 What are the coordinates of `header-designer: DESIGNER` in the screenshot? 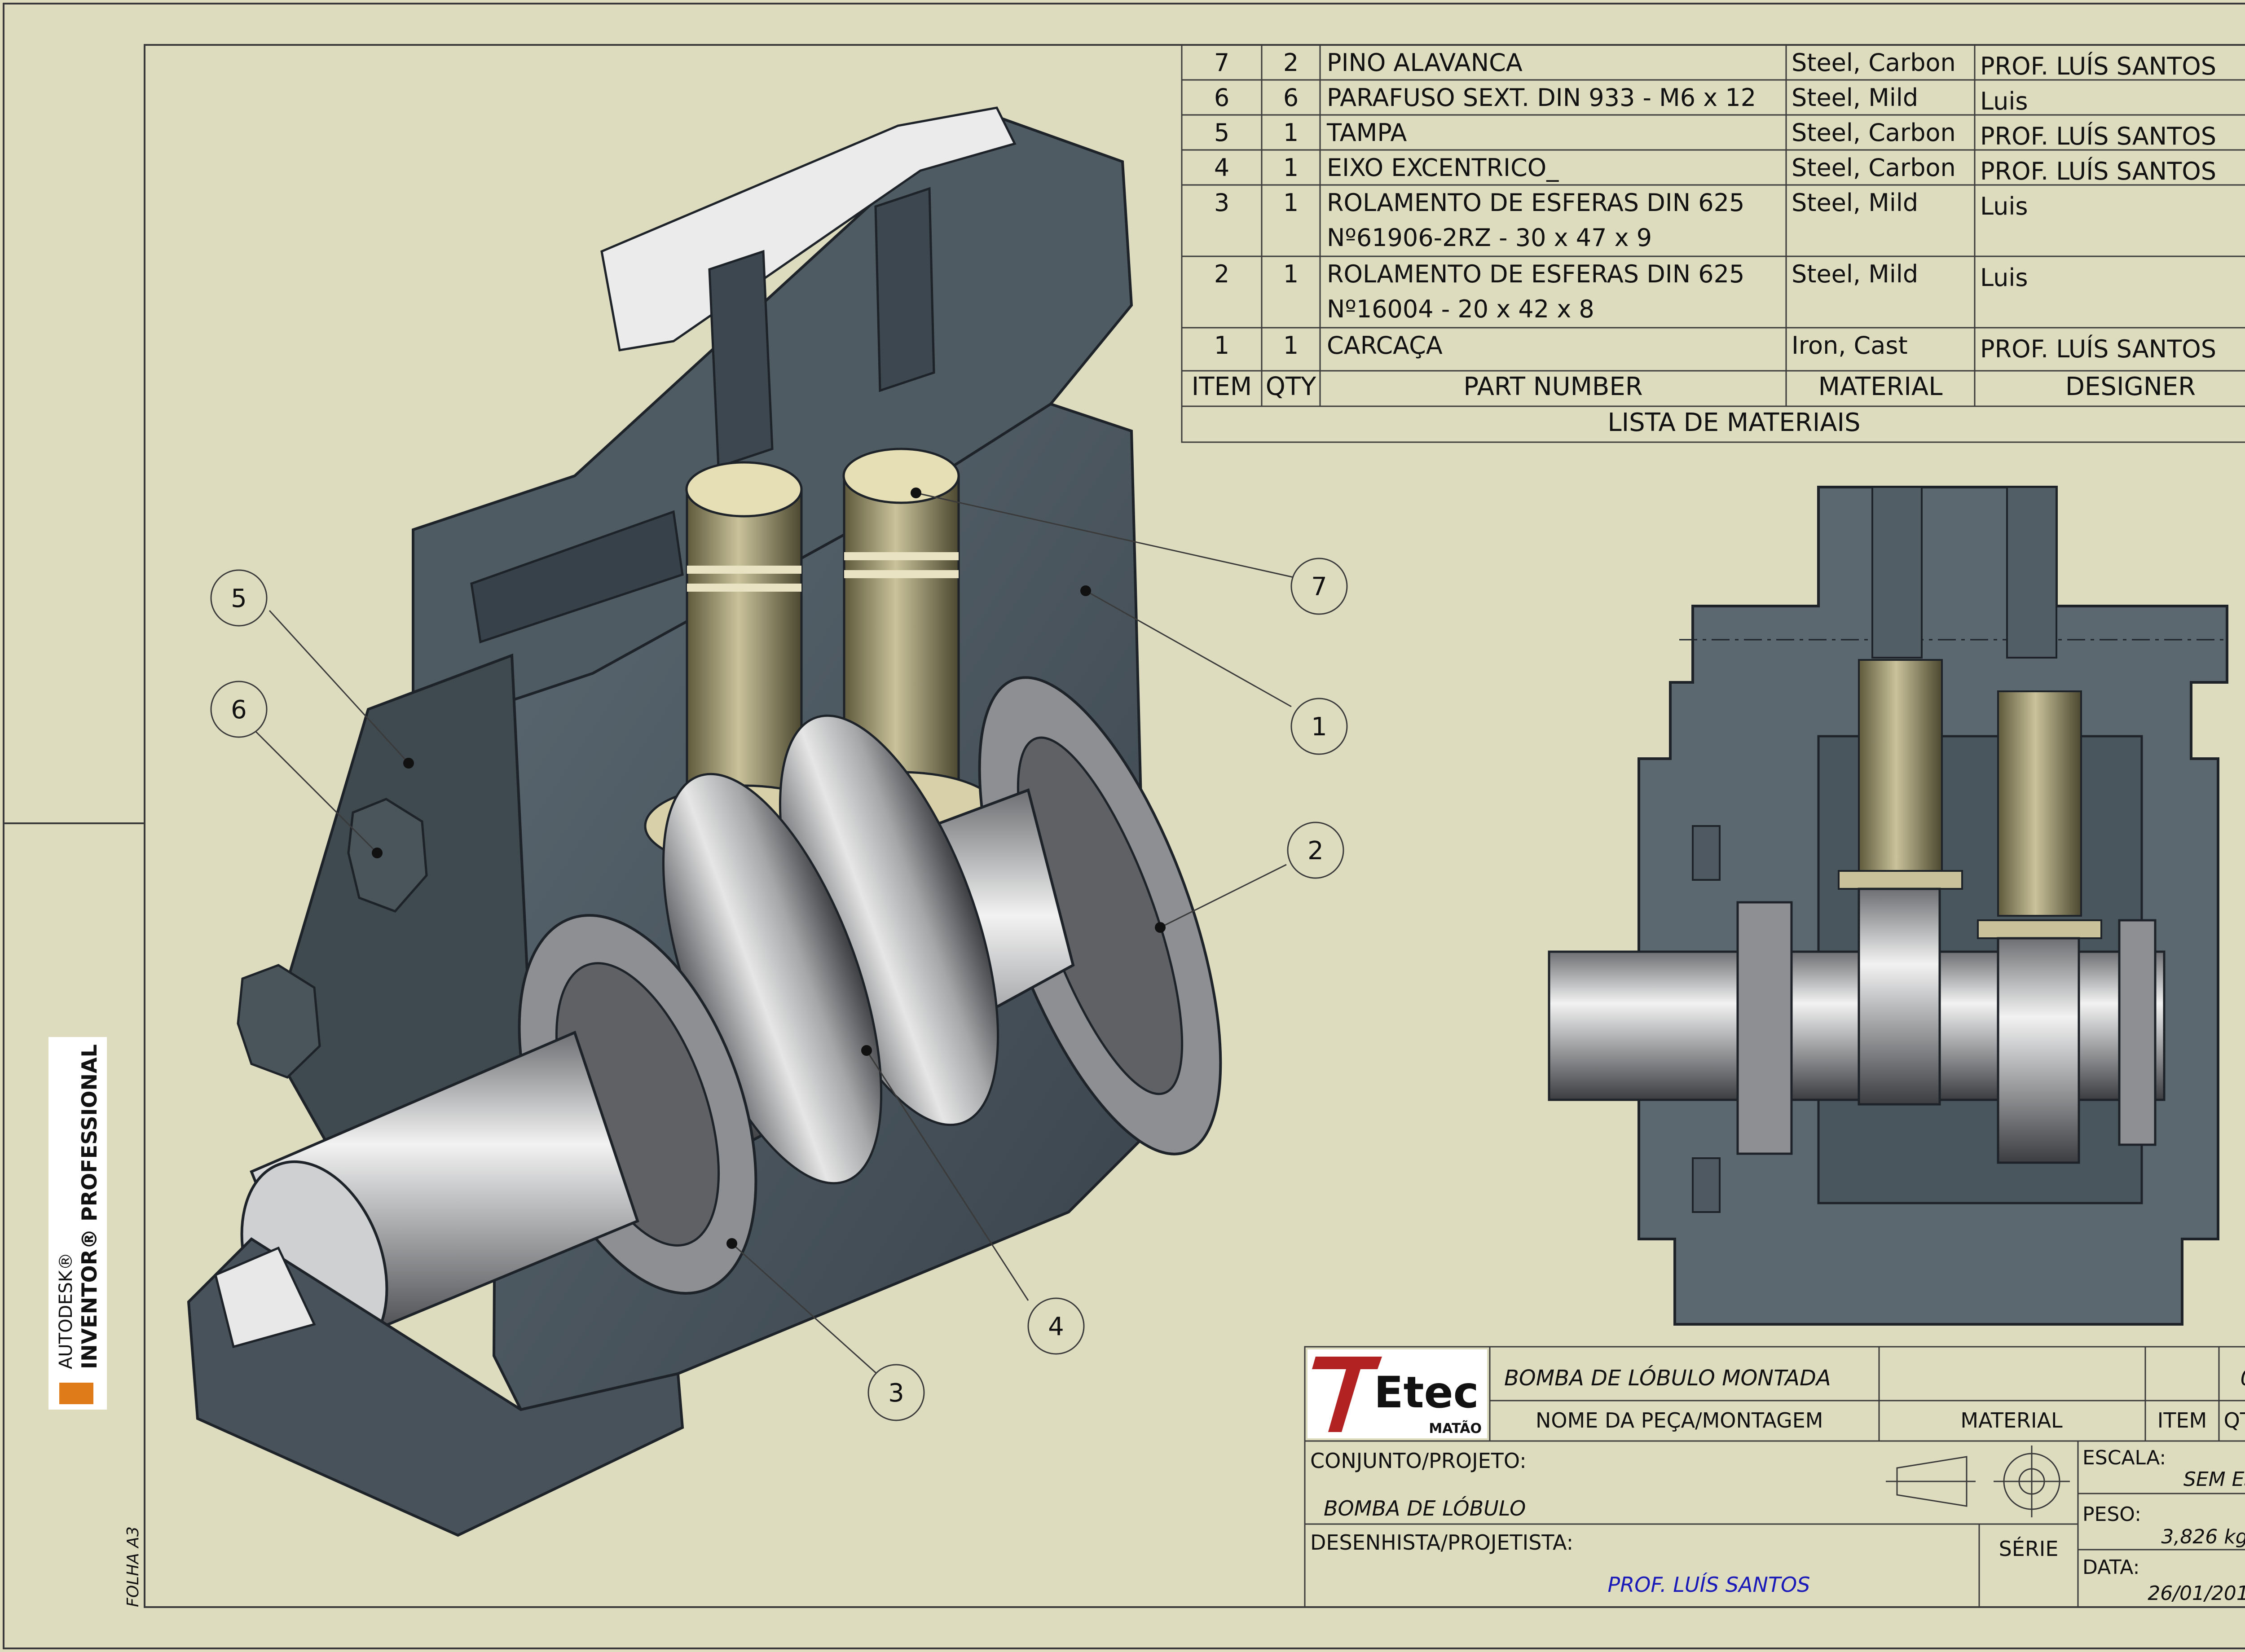 It's located at (2130, 387).